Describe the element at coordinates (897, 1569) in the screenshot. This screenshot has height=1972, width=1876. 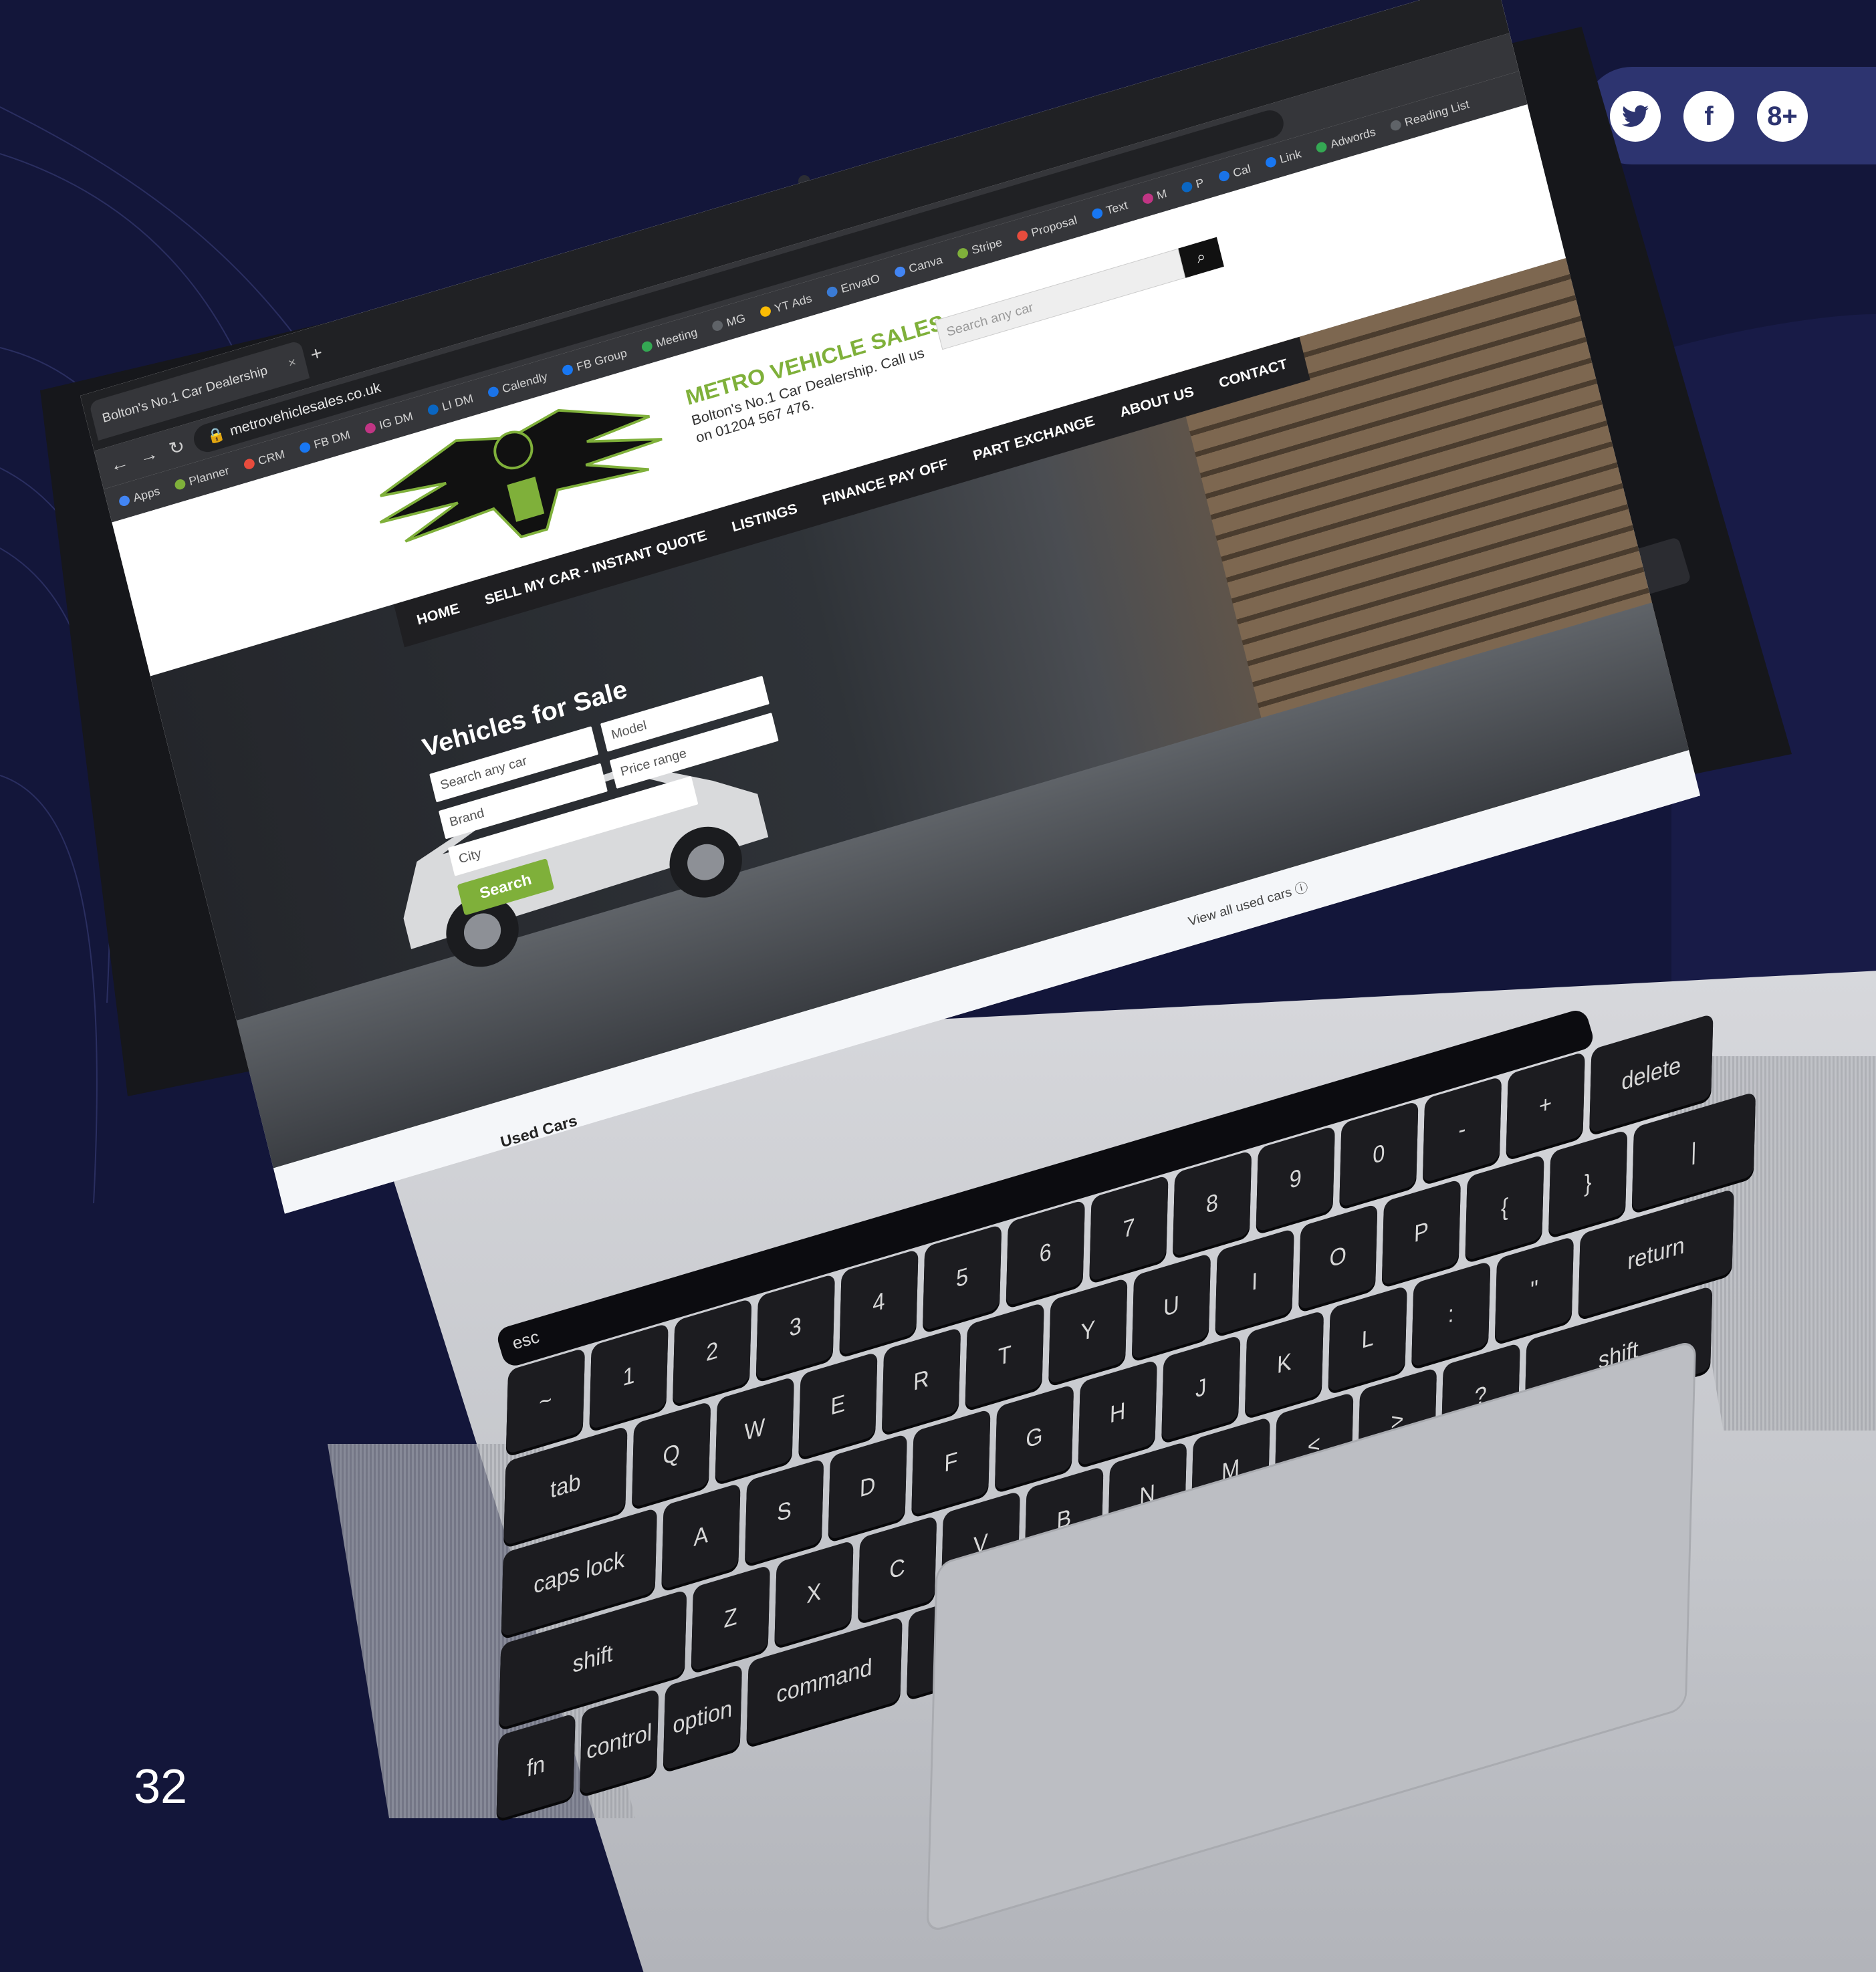
I see `keyboard-key: C` at that location.